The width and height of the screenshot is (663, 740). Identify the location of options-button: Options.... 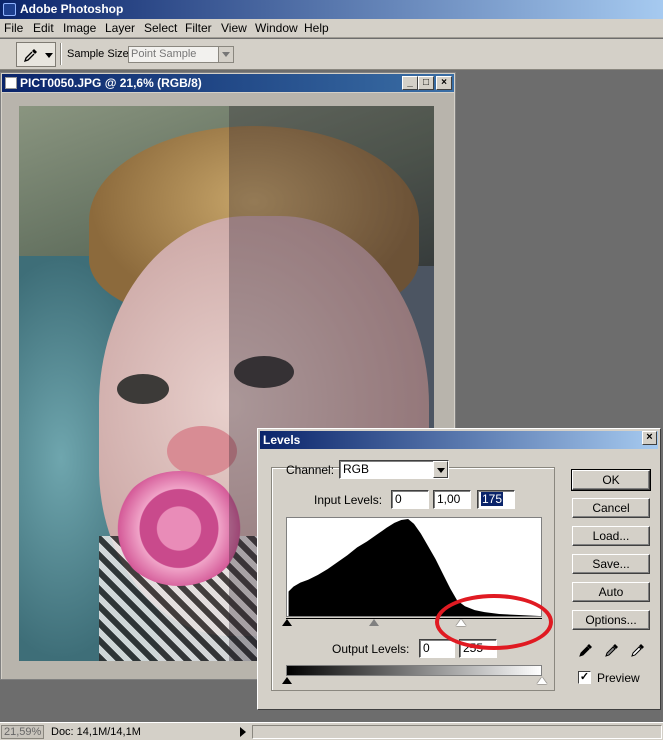
(611, 620).